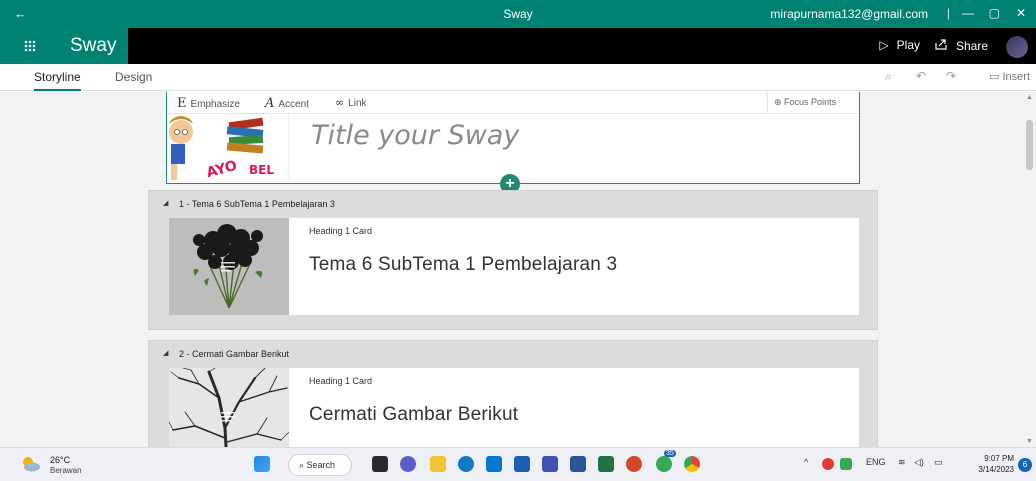 This screenshot has width=1036, height=481. What do you see at coordinates (606, 464) in the screenshot?
I see `excel-icon` at bounding box center [606, 464].